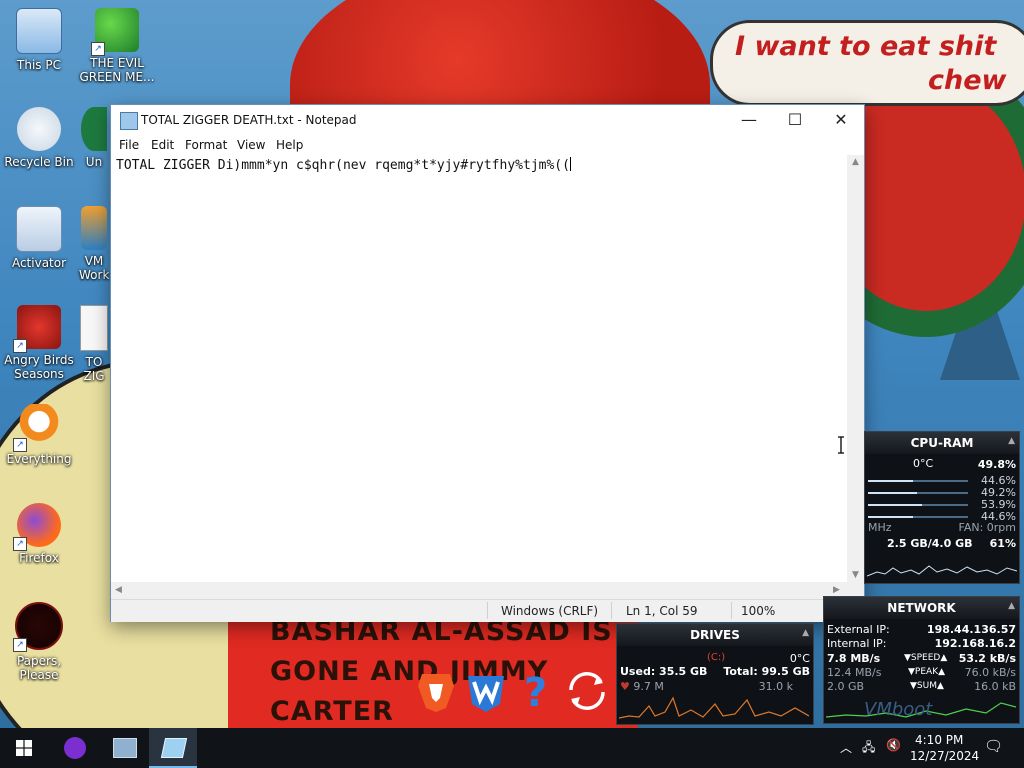 Image resolution: width=1024 pixels, height=768 pixels. Describe the element at coordinates (939, 740) in the screenshot. I see `clock-time: 4:10 PM` at that location.